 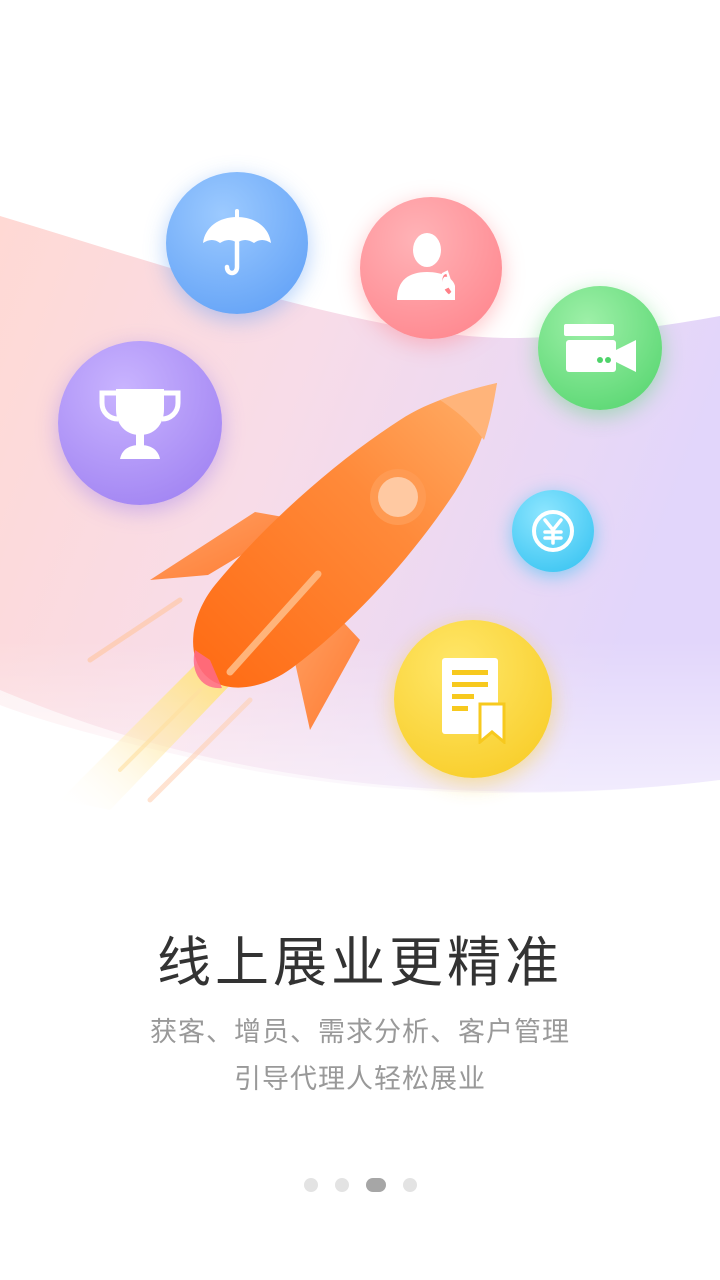 What do you see at coordinates (360, 962) in the screenshot?
I see `page-title: 线上展业更精准` at bounding box center [360, 962].